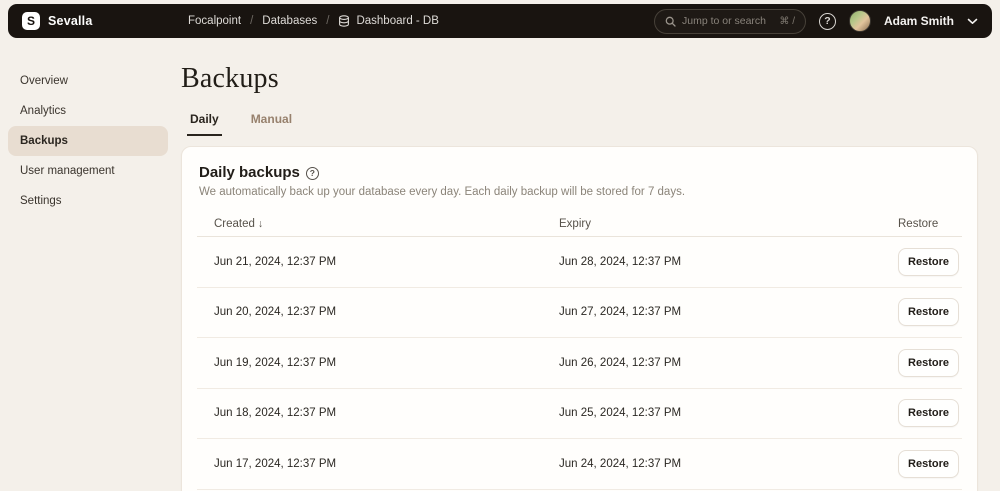 The width and height of the screenshot is (1000, 491). What do you see at coordinates (88, 201) in the screenshot?
I see `sidebar-item-settings: Settings` at bounding box center [88, 201].